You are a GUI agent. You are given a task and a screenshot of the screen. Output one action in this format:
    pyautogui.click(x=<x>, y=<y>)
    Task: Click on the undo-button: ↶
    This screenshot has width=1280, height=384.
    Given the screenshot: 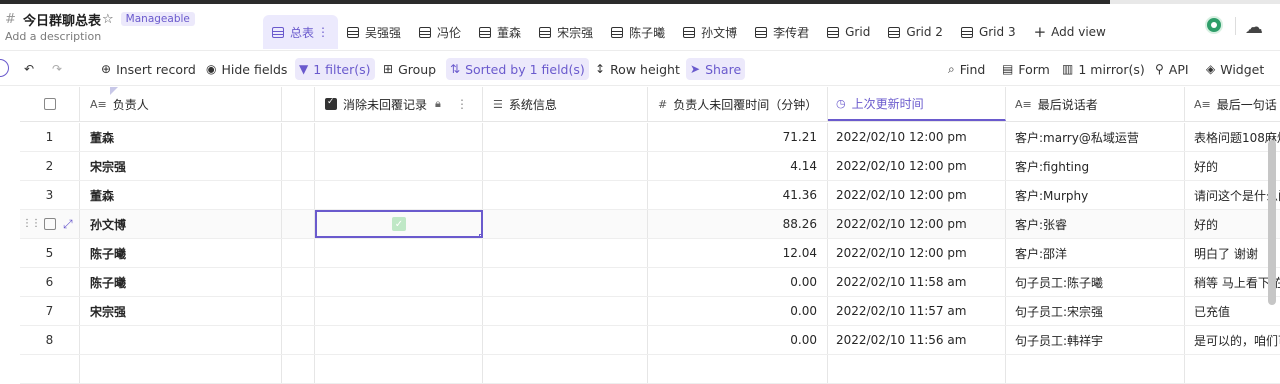 What is the action you would take?
    pyautogui.click(x=31, y=69)
    